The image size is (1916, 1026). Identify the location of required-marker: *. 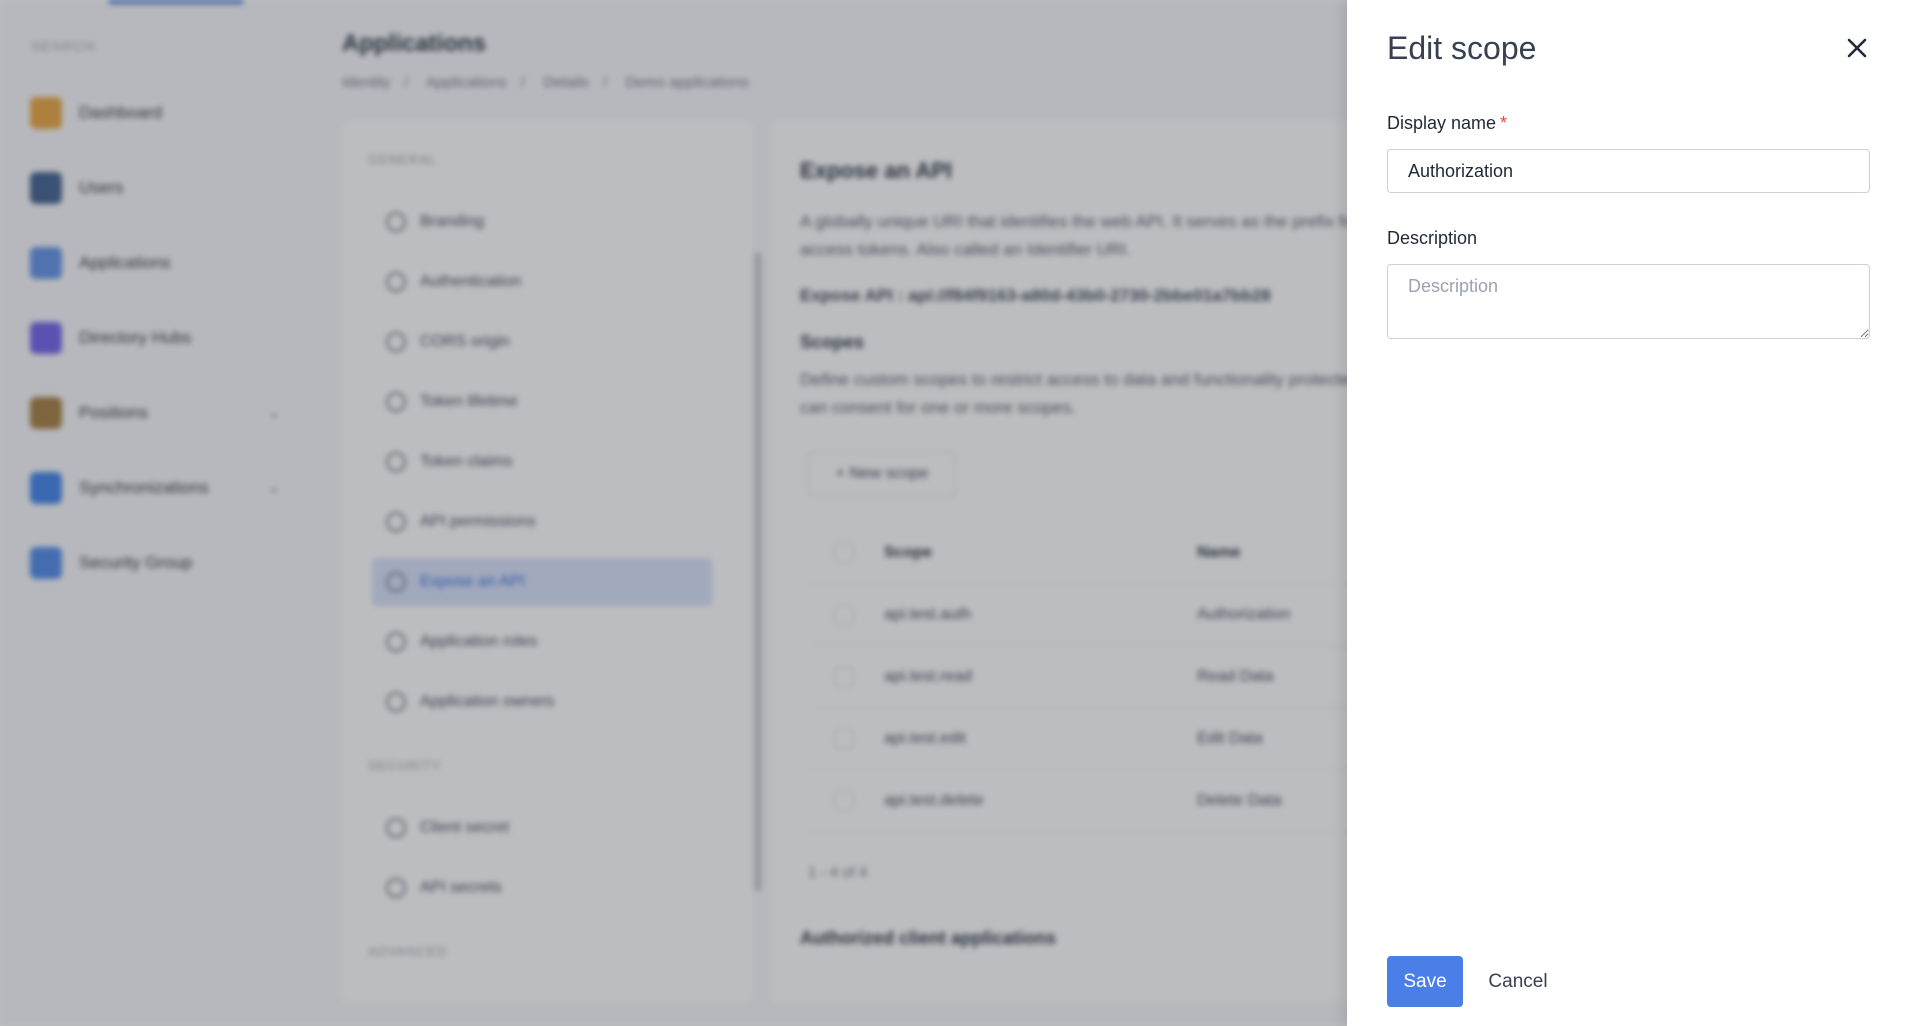
(1504, 123).